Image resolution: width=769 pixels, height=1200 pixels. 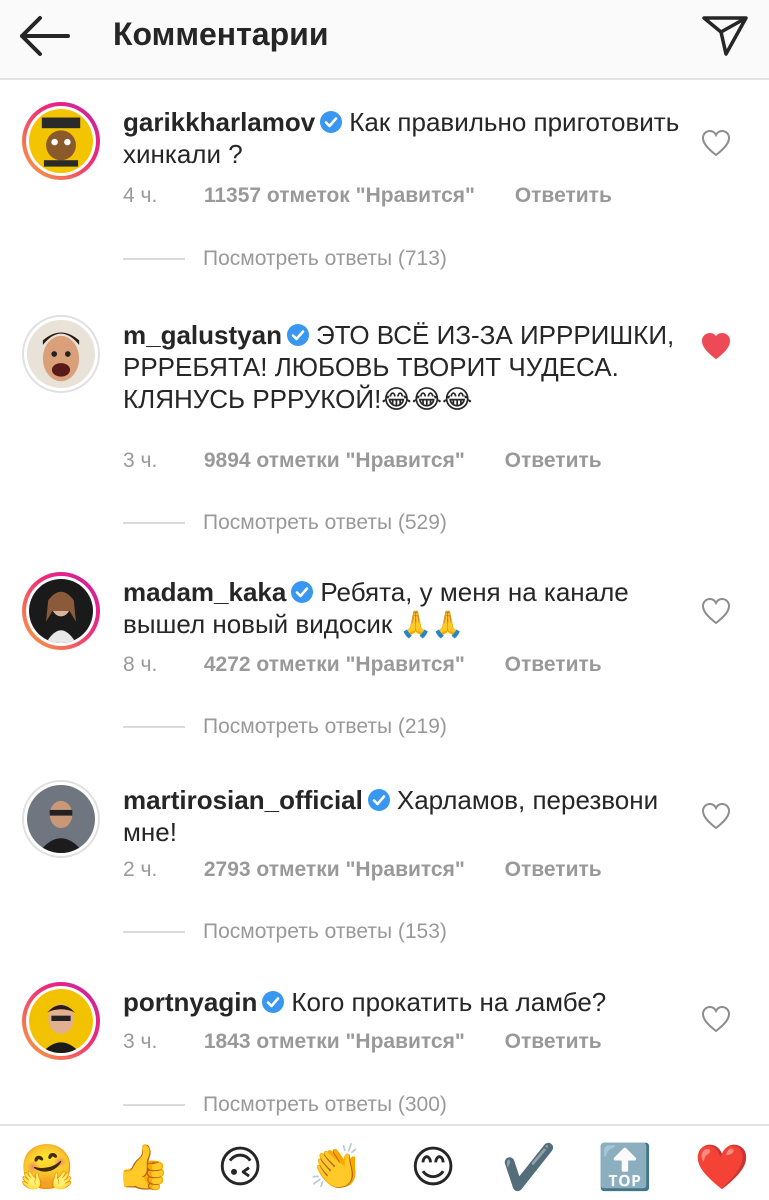 I want to click on comment-meta: 3 ч. 1843 отметки "Нравится" Ответить, so click(x=362, y=1042).